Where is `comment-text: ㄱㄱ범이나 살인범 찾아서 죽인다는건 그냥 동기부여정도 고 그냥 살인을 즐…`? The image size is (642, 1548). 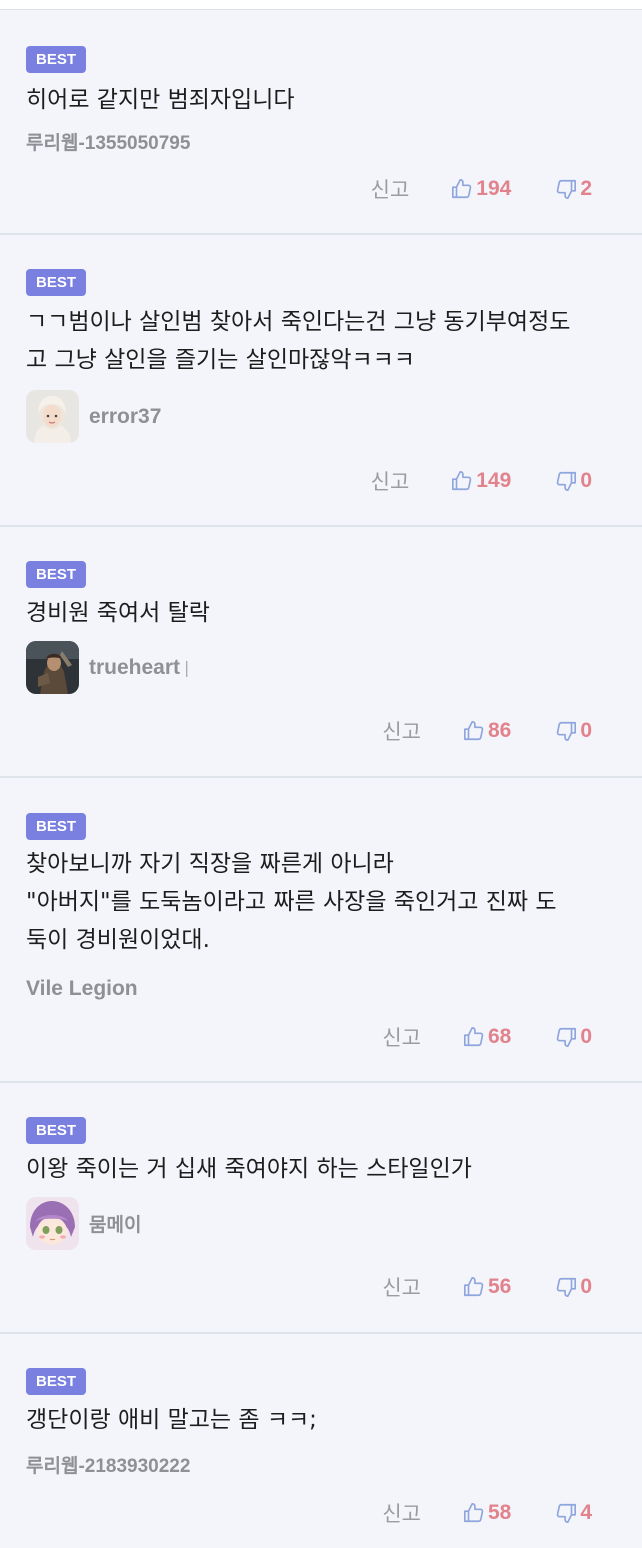 comment-text: ㄱㄱ범이나 살인범 찾아서 죽인다는건 그냥 동기부여정도 고 그냥 살인을 즐… is located at coordinates (298, 341).